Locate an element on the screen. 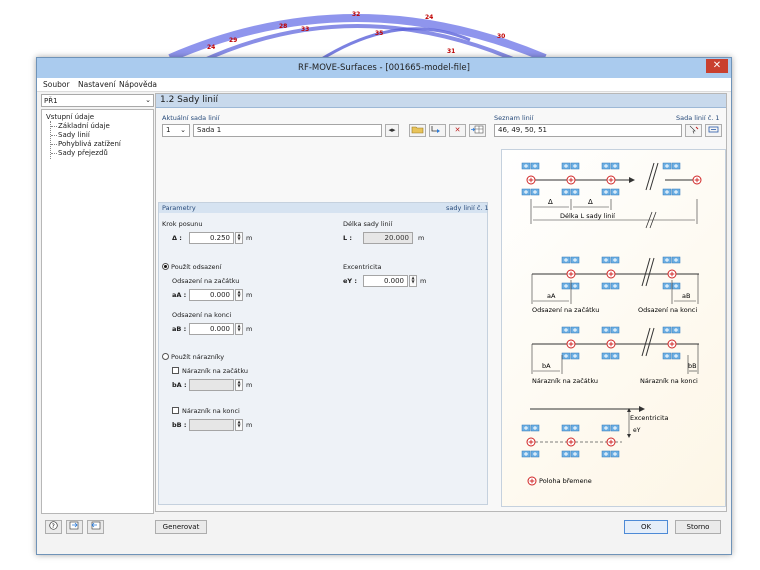  length-unit: m is located at coordinates (421, 238).